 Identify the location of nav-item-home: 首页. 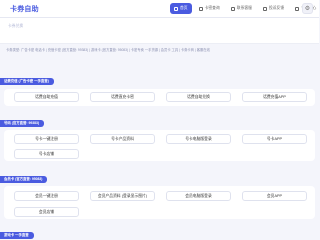
(181, 8).